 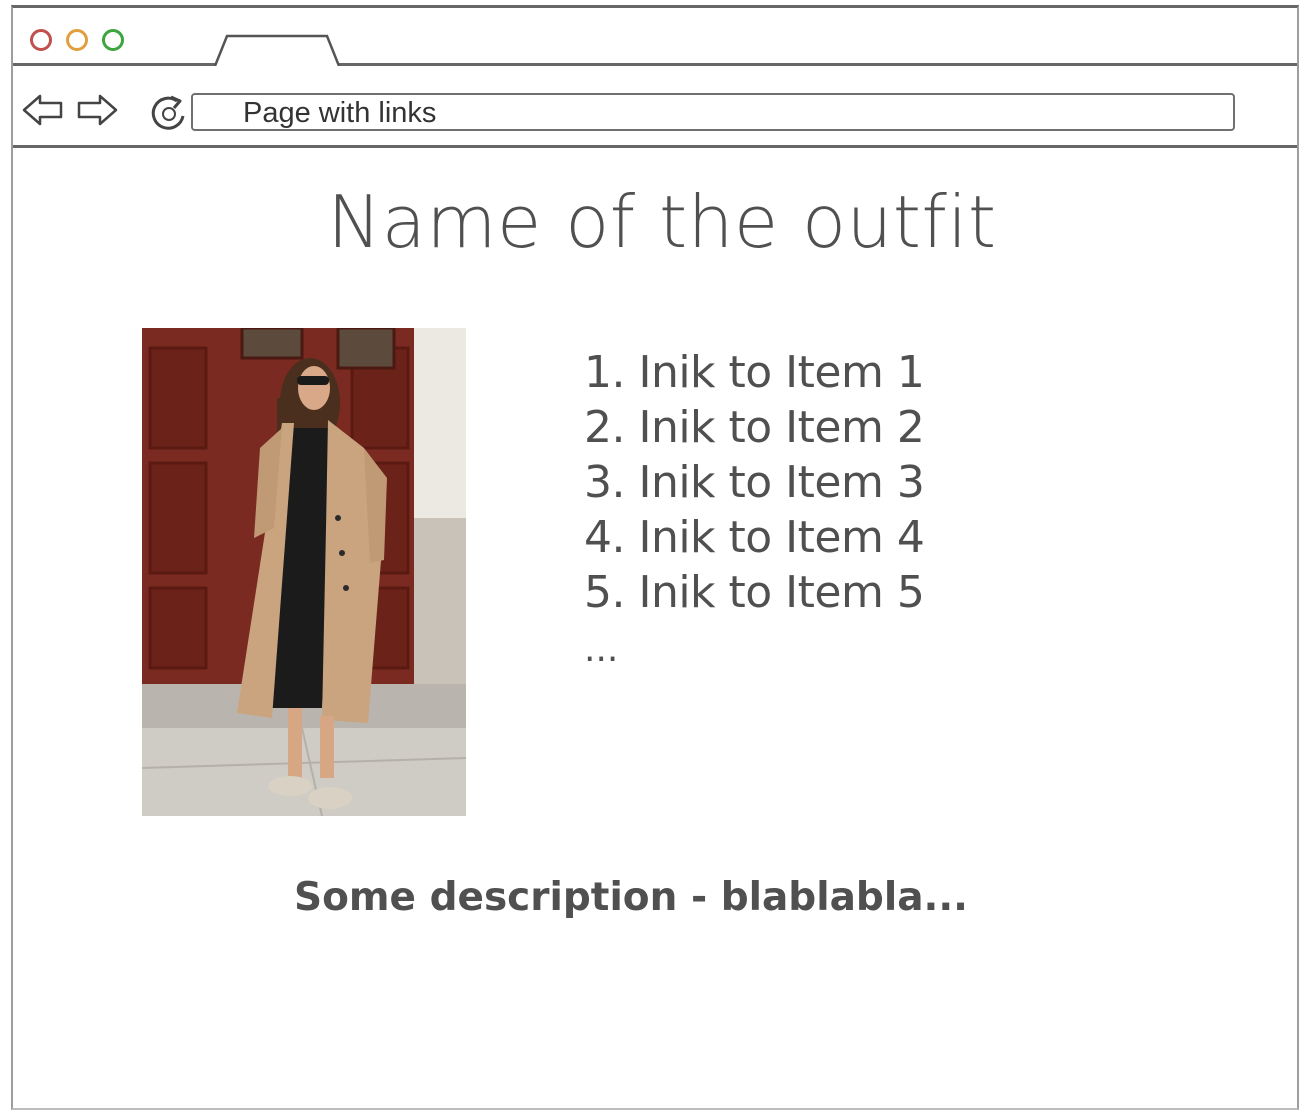 What do you see at coordinates (662, 222) in the screenshot?
I see `outfit-title-text: Name of the outfit` at bounding box center [662, 222].